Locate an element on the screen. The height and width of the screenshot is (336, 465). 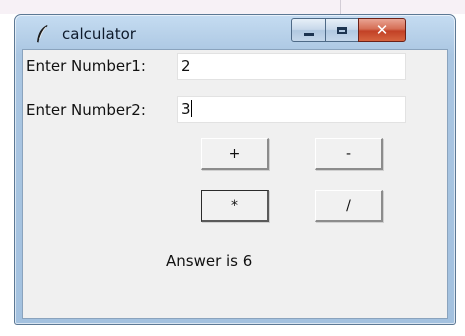
close-icon: ✕ is located at coordinates (382, 30).